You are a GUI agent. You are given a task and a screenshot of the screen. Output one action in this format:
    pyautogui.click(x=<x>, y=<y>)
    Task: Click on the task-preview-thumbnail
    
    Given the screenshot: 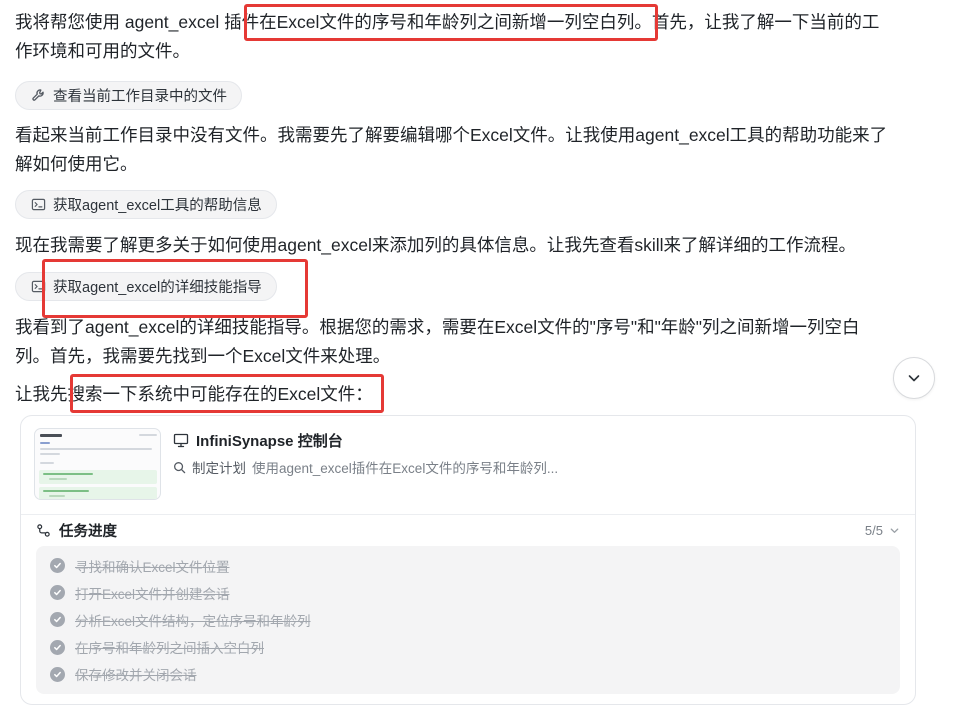 What is the action you would take?
    pyautogui.click(x=97, y=464)
    